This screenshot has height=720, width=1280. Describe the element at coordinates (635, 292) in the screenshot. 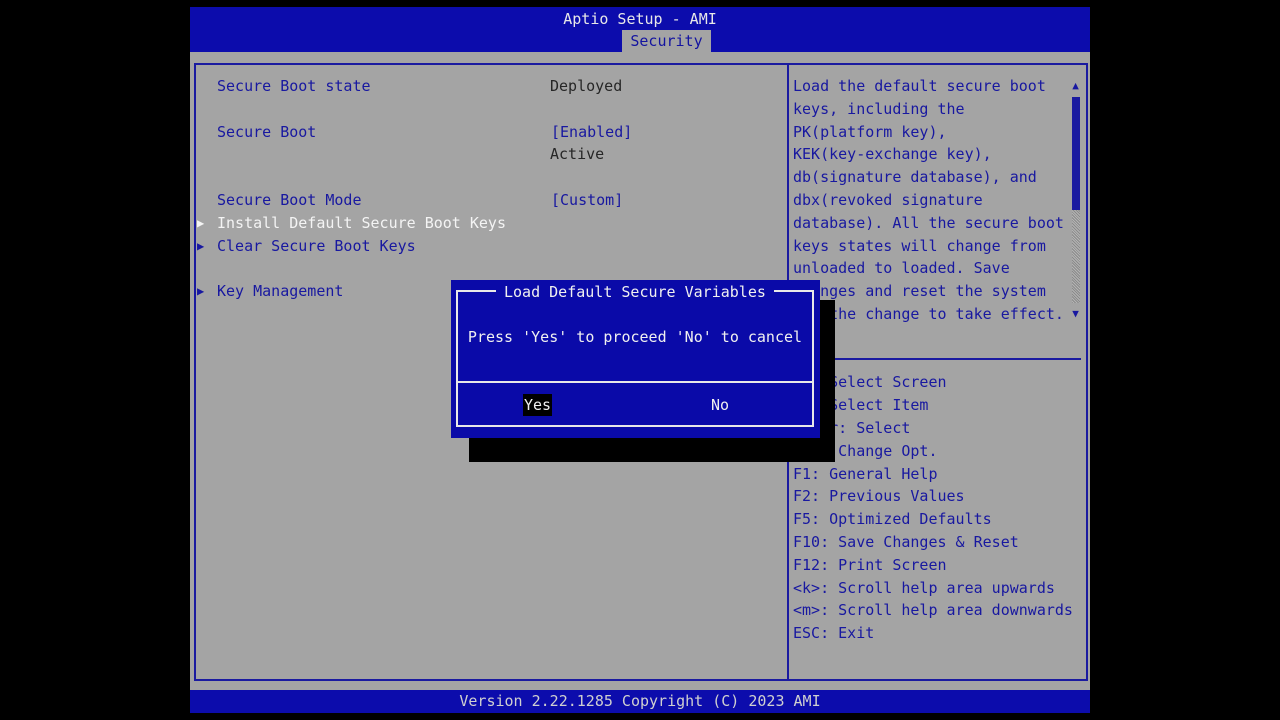

I see `dialog-title: Load Default Secure Variables` at that location.